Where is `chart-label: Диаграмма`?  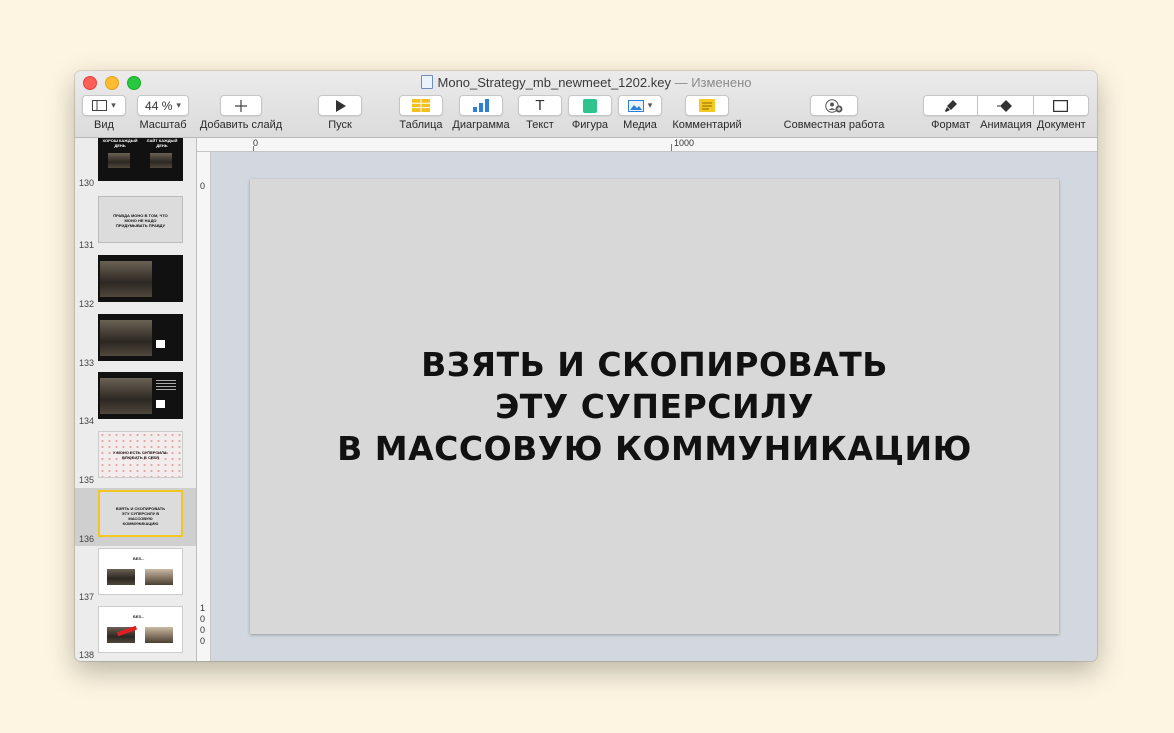
chart-label: Диаграмма is located at coordinates (481, 125).